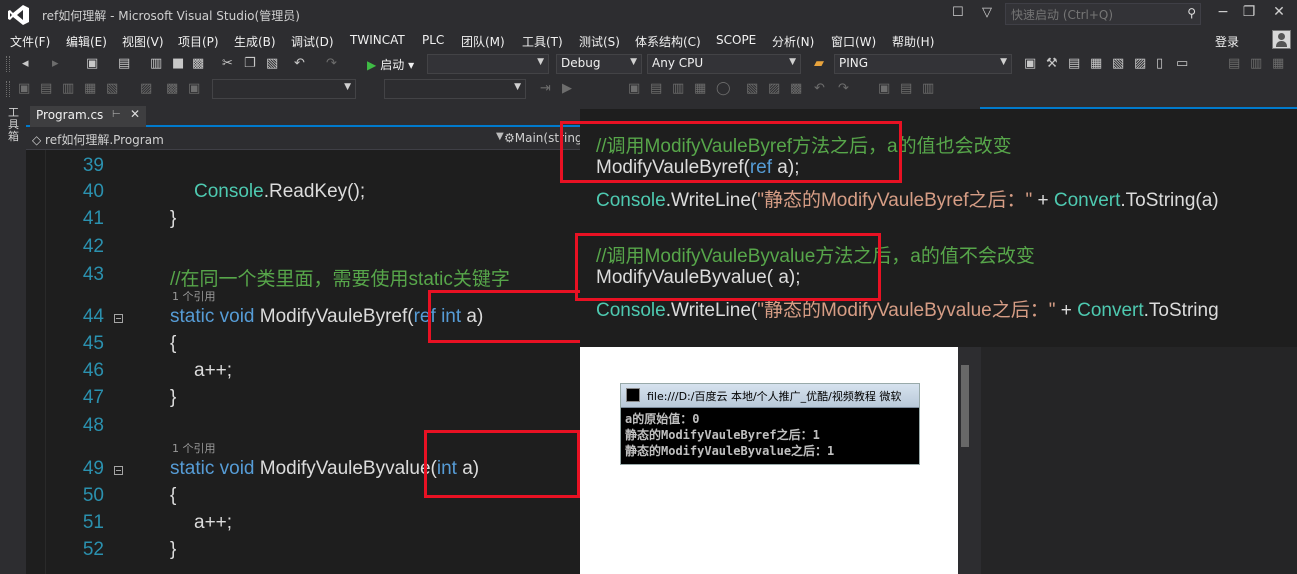 The image size is (1297, 574). Describe the element at coordinates (843, 89) in the screenshot. I see `tool-icon: ↷` at that location.